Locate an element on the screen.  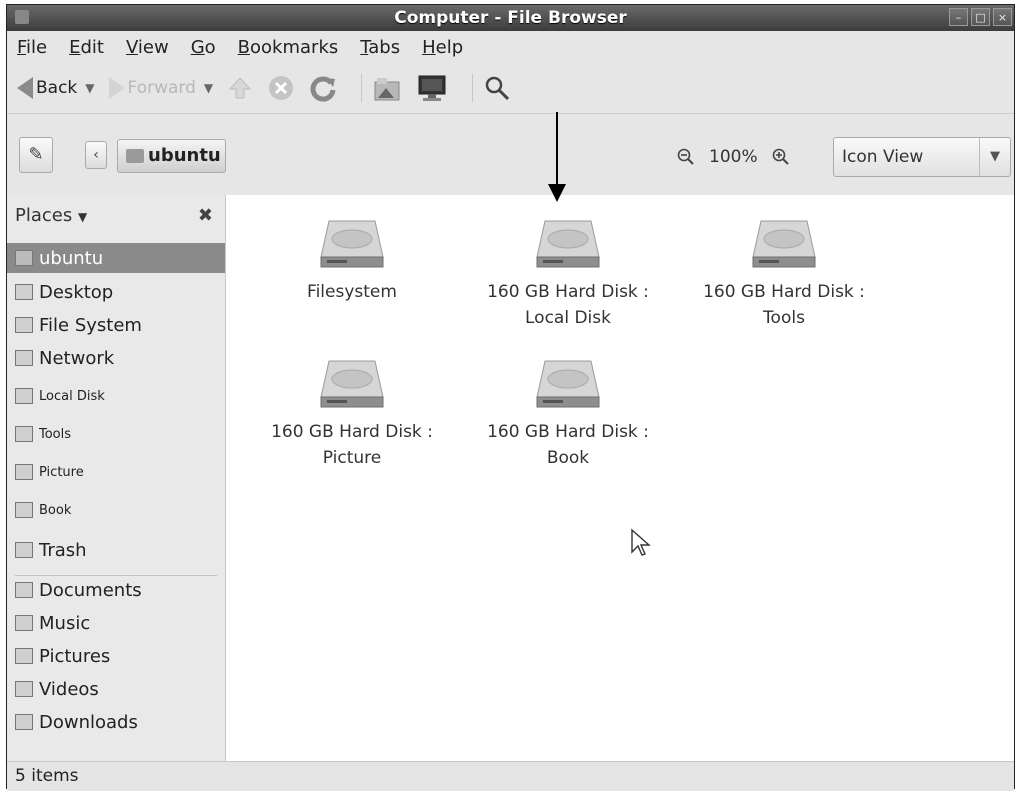
search-icon is located at coordinates (497, 88).